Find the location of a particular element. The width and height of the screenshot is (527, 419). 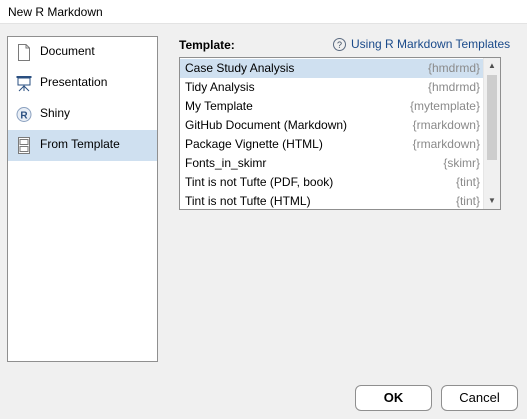

template-item: Tint is not Tufte (HTML) {tint} is located at coordinates (332, 200).